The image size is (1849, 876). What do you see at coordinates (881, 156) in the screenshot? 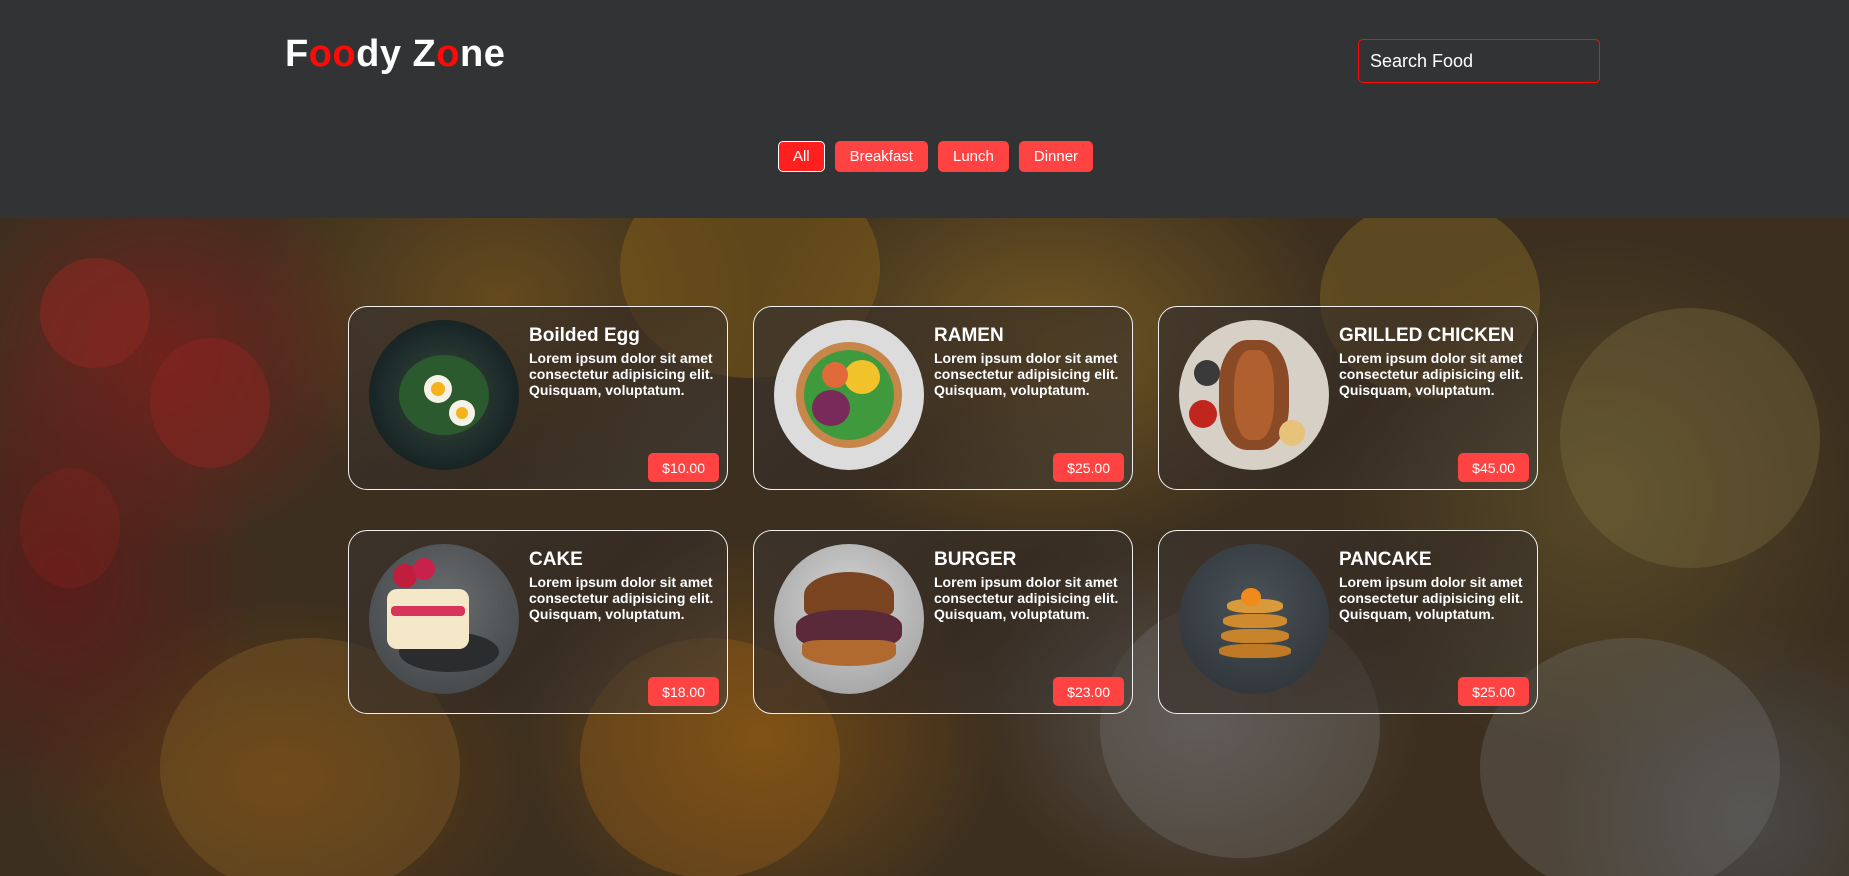
I see `filter-breakfast-button: Breakfast` at bounding box center [881, 156].